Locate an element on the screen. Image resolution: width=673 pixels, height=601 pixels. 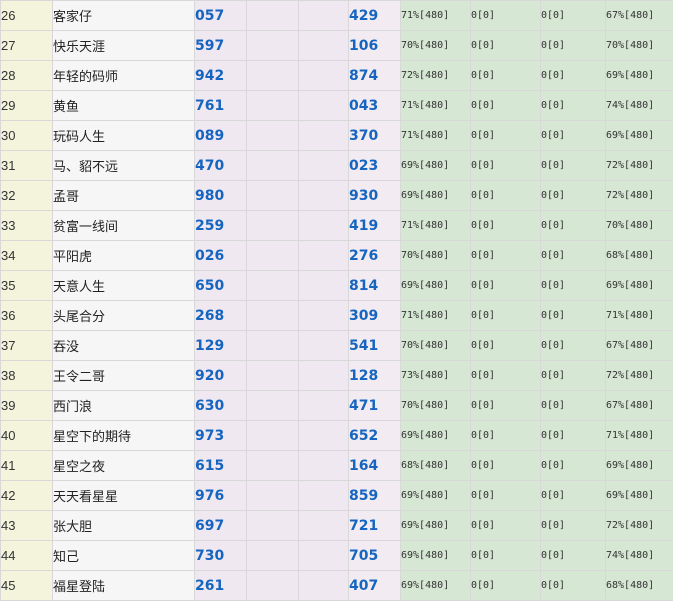
name-cell: 孟哥 is located at coordinates (124, 196).